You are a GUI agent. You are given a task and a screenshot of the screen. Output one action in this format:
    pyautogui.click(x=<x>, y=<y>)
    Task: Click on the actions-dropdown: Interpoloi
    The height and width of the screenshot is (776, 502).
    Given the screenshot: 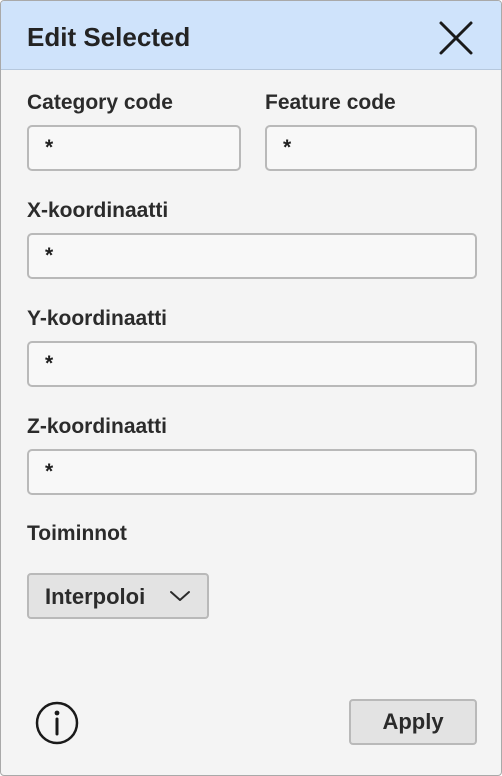 What is the action you would take?
    pyautogui.click(x=118, y=596)
    